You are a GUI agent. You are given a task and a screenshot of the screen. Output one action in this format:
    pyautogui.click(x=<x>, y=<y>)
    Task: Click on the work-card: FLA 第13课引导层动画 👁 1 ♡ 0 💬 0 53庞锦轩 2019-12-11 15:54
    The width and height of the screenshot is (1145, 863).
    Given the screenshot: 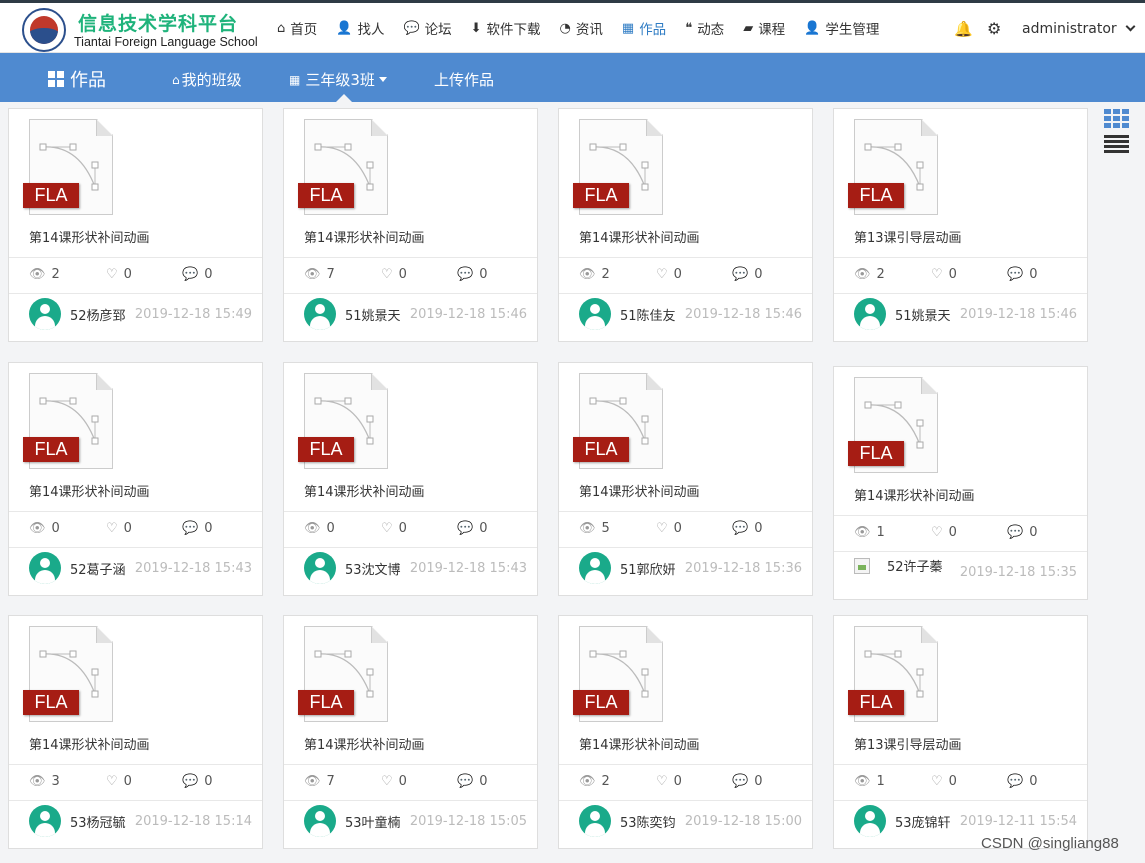 What is the action you would take?
    pyautogui.click(x=960, y=732)
    